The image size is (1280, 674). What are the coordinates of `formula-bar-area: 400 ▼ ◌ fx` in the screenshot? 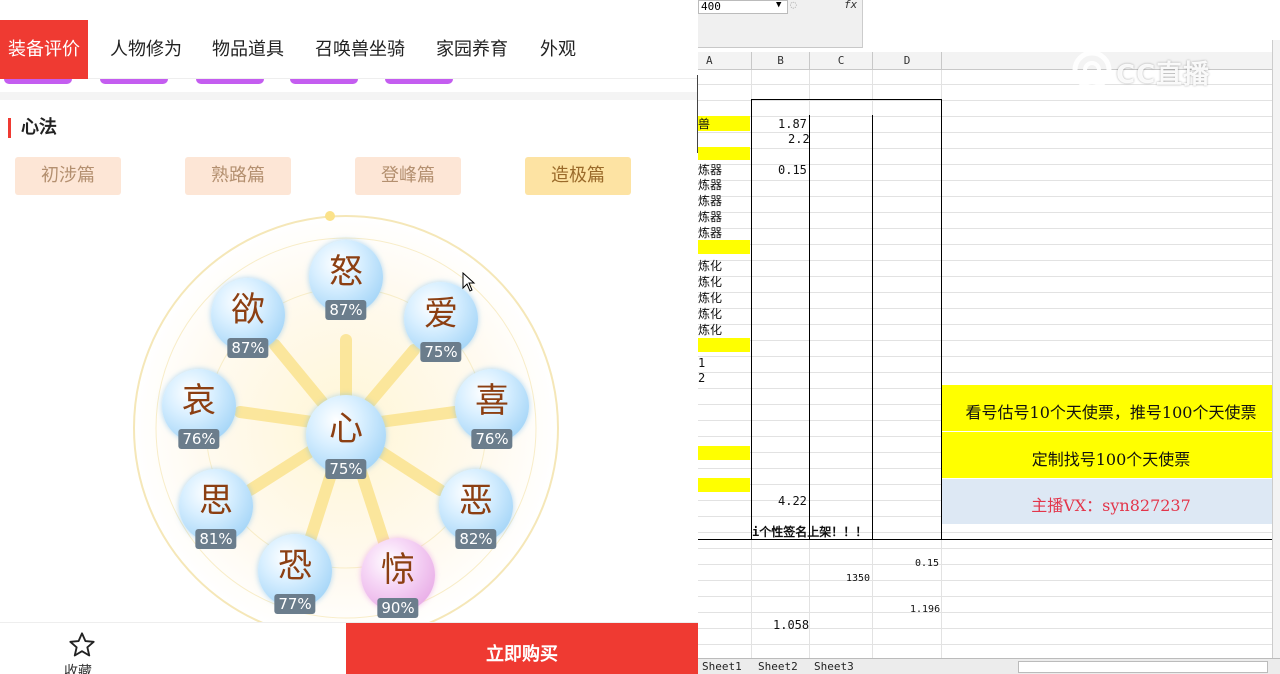 It's located at (989, 24).